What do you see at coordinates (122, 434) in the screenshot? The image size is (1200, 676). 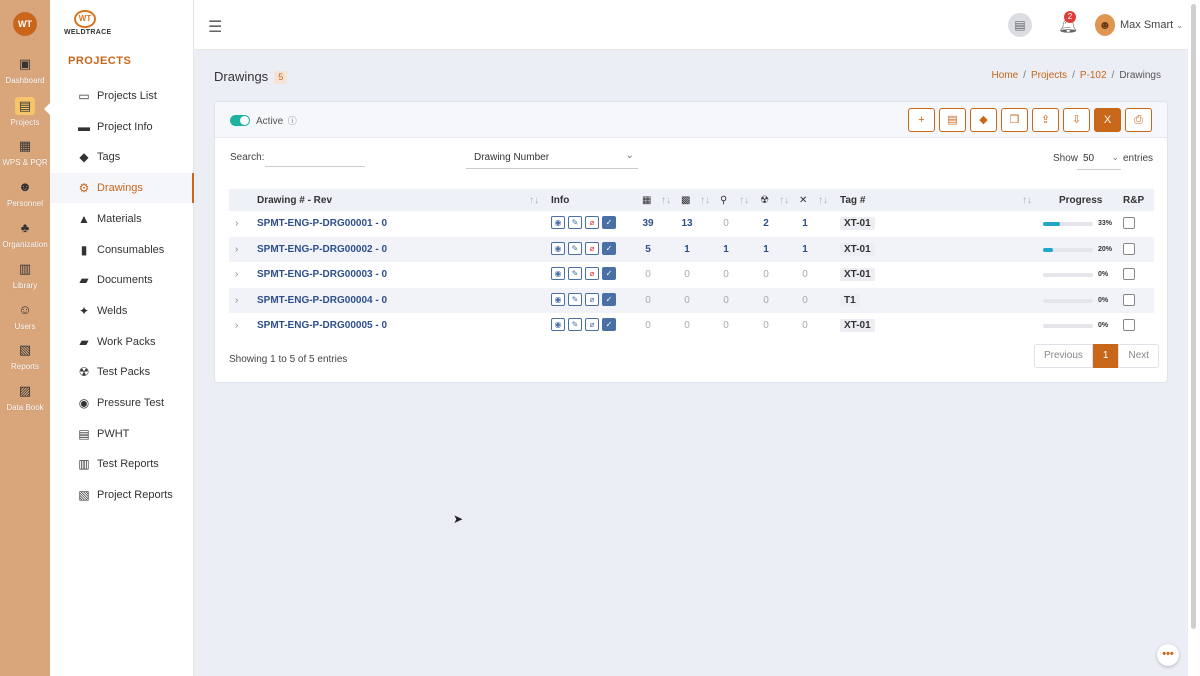 I see `sidebar-item-pwht: ▤ PWHT` at bounding box center [122, 434].